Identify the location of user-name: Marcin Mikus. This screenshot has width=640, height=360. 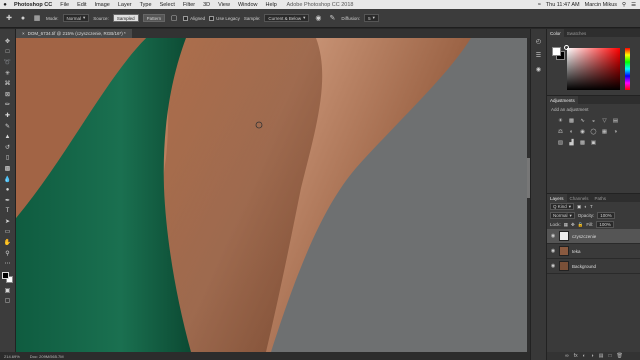
(601, 5).